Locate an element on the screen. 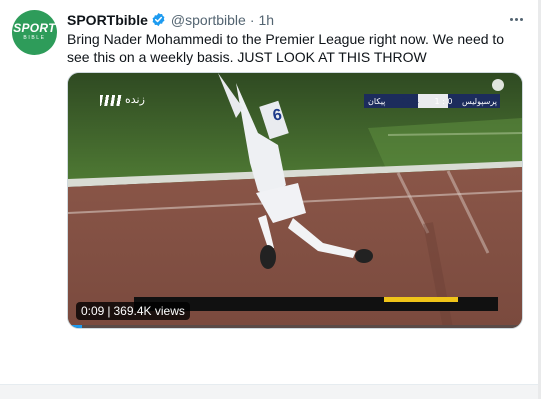 The height and width of the screenshot is (399, 541). scoreboard-home: پرسپولیس is located at coordinates (479, 101).